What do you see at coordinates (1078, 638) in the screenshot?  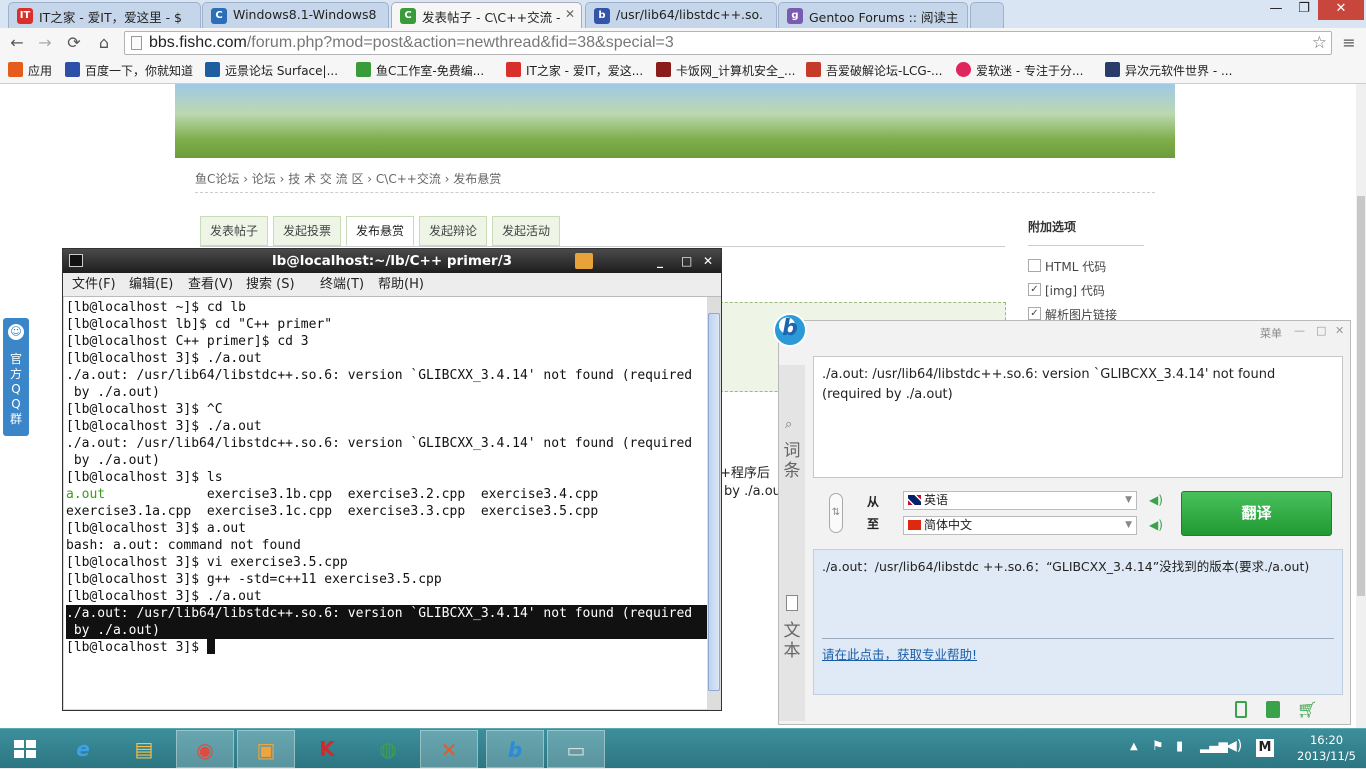 I see `divider` at bounding box center [1078, 638].